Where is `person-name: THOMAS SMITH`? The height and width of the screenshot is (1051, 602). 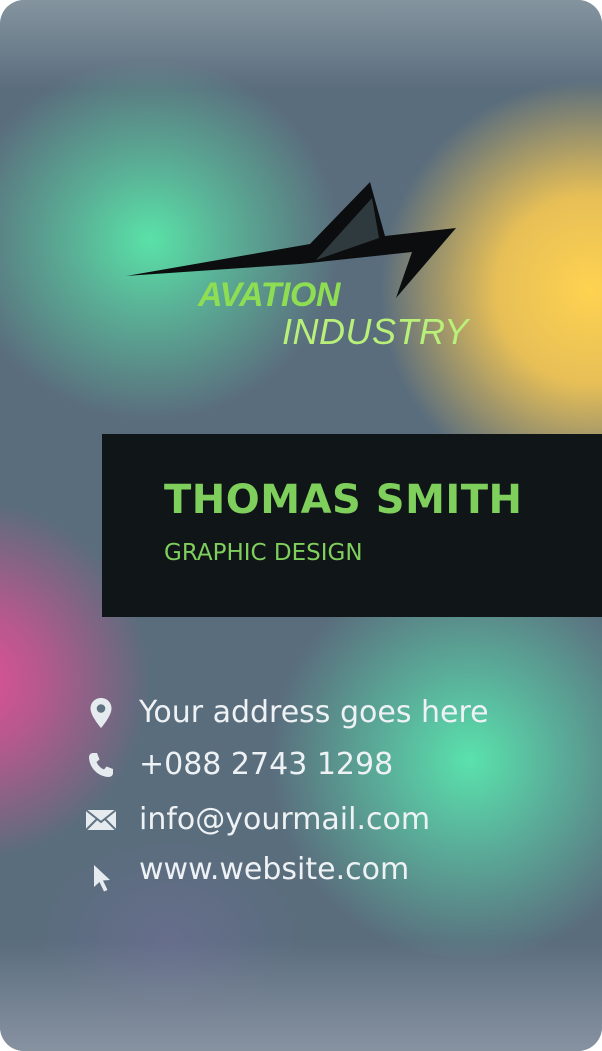
person-name: THOMAS SMITH is located at coordinates (343, 500).